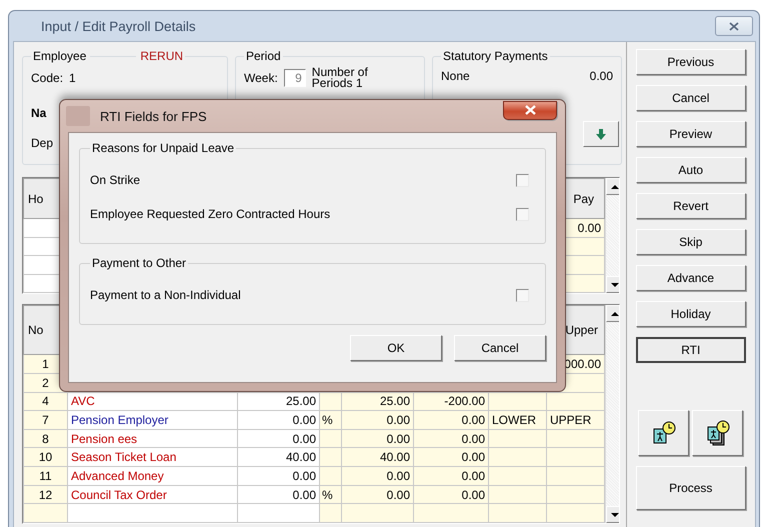  I want to click on table-cell: 7, so click(46, 420).